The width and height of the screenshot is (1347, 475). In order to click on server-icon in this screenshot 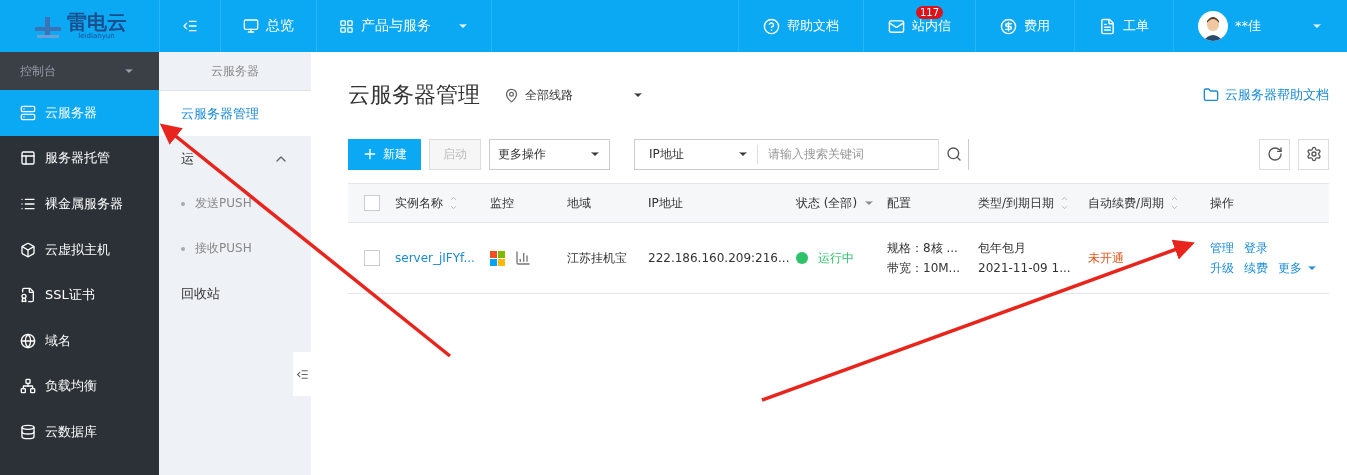, I will do `click(28, 112)`.